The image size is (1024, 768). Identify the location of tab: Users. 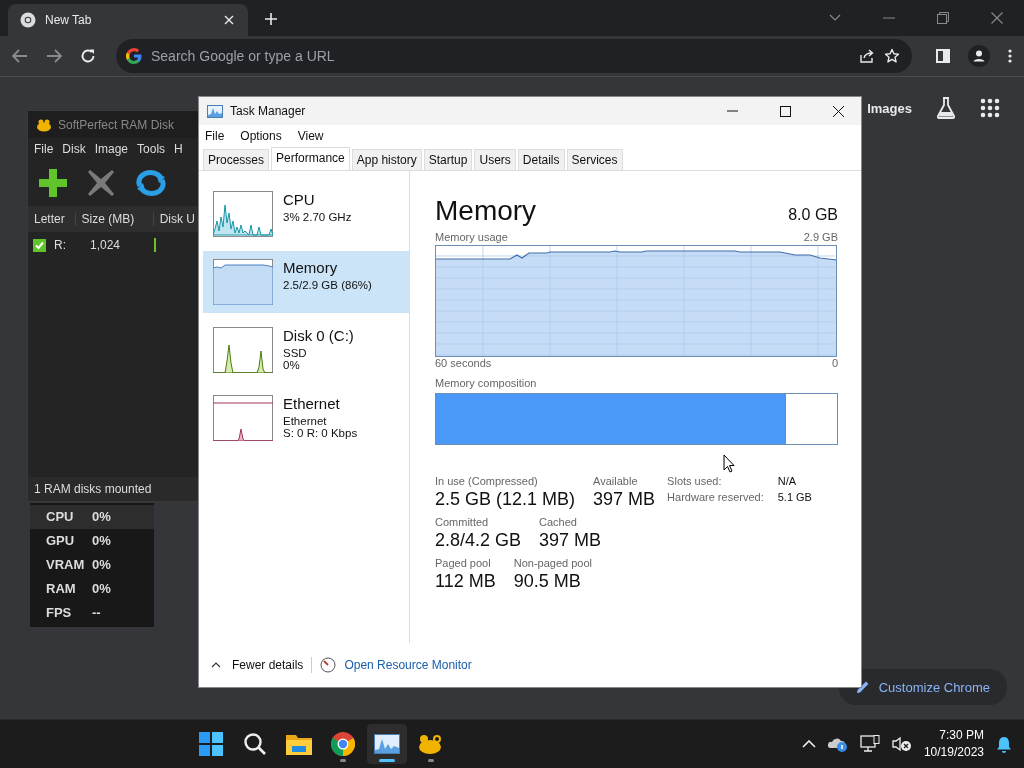
(495, 159).